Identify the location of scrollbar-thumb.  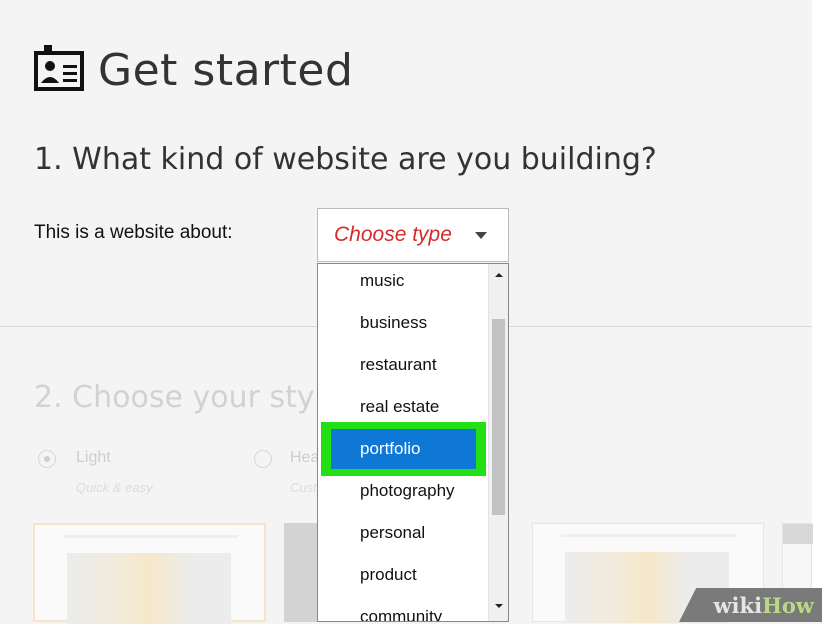
(498, 417).